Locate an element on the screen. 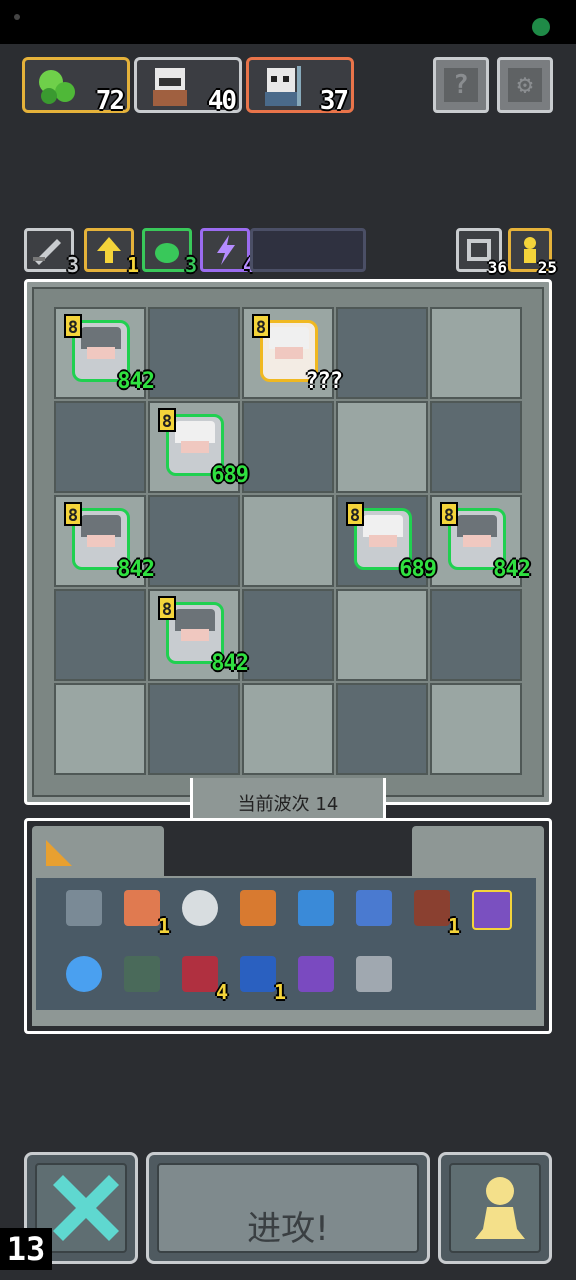 Image resolution: width=576 pixels, height=1280 pixels. buff-lightning: 4 is located at coordinates (227, 252).